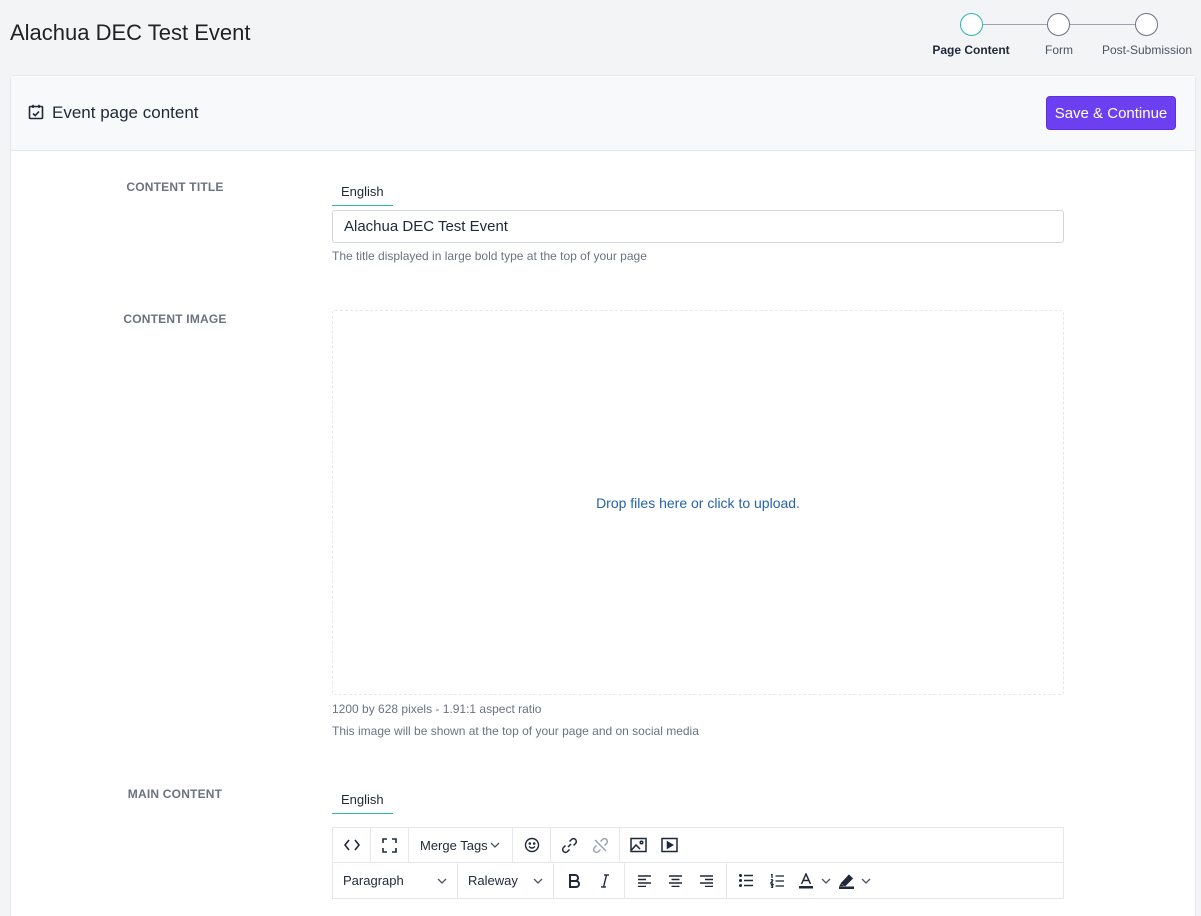  What do you see at coordinates (362, 195) in the screenshot?
I see `content-title-language-tab: English` at bounding box center [362, 195].